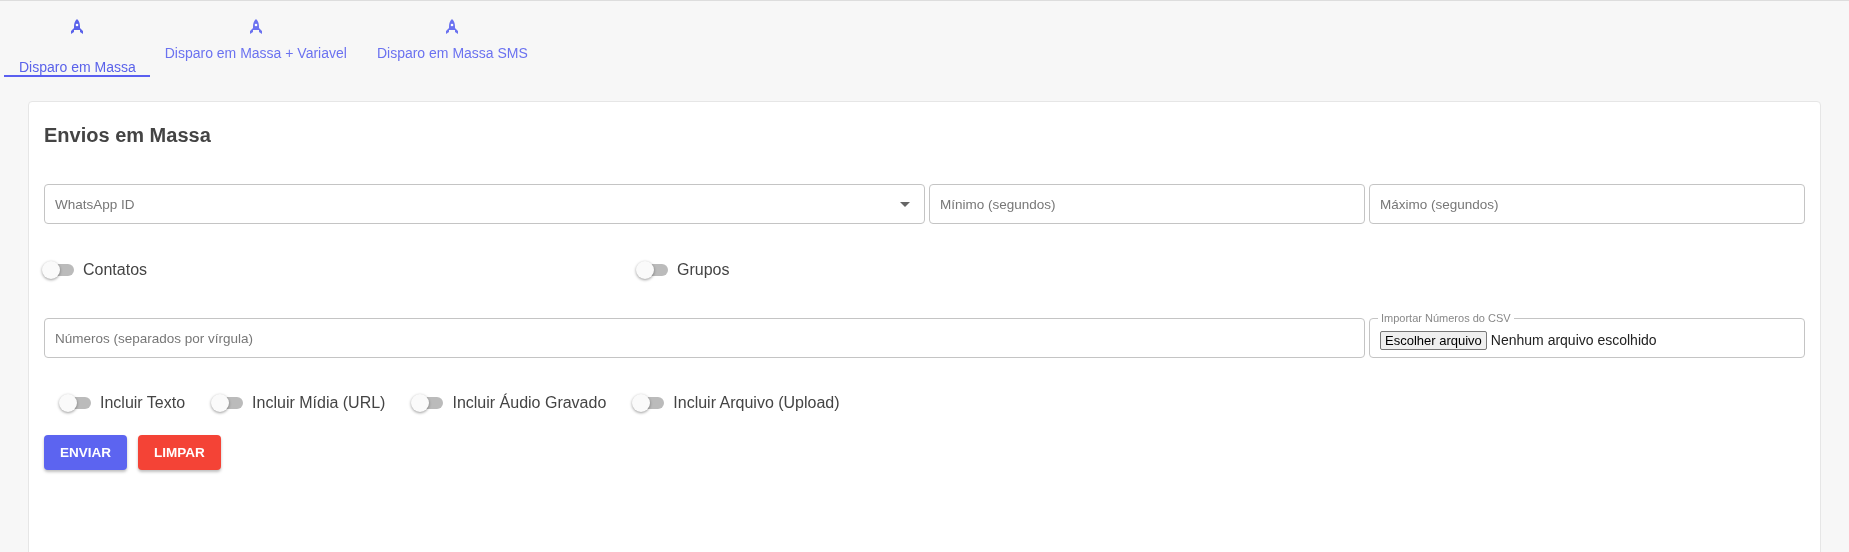 The height and width of the screenshot is (552, 1849). What do you see at coordinates (1587, 204) in the screenshot?
I see `input-field: Máximo (segundos)` at bounding box center [1587, 204].